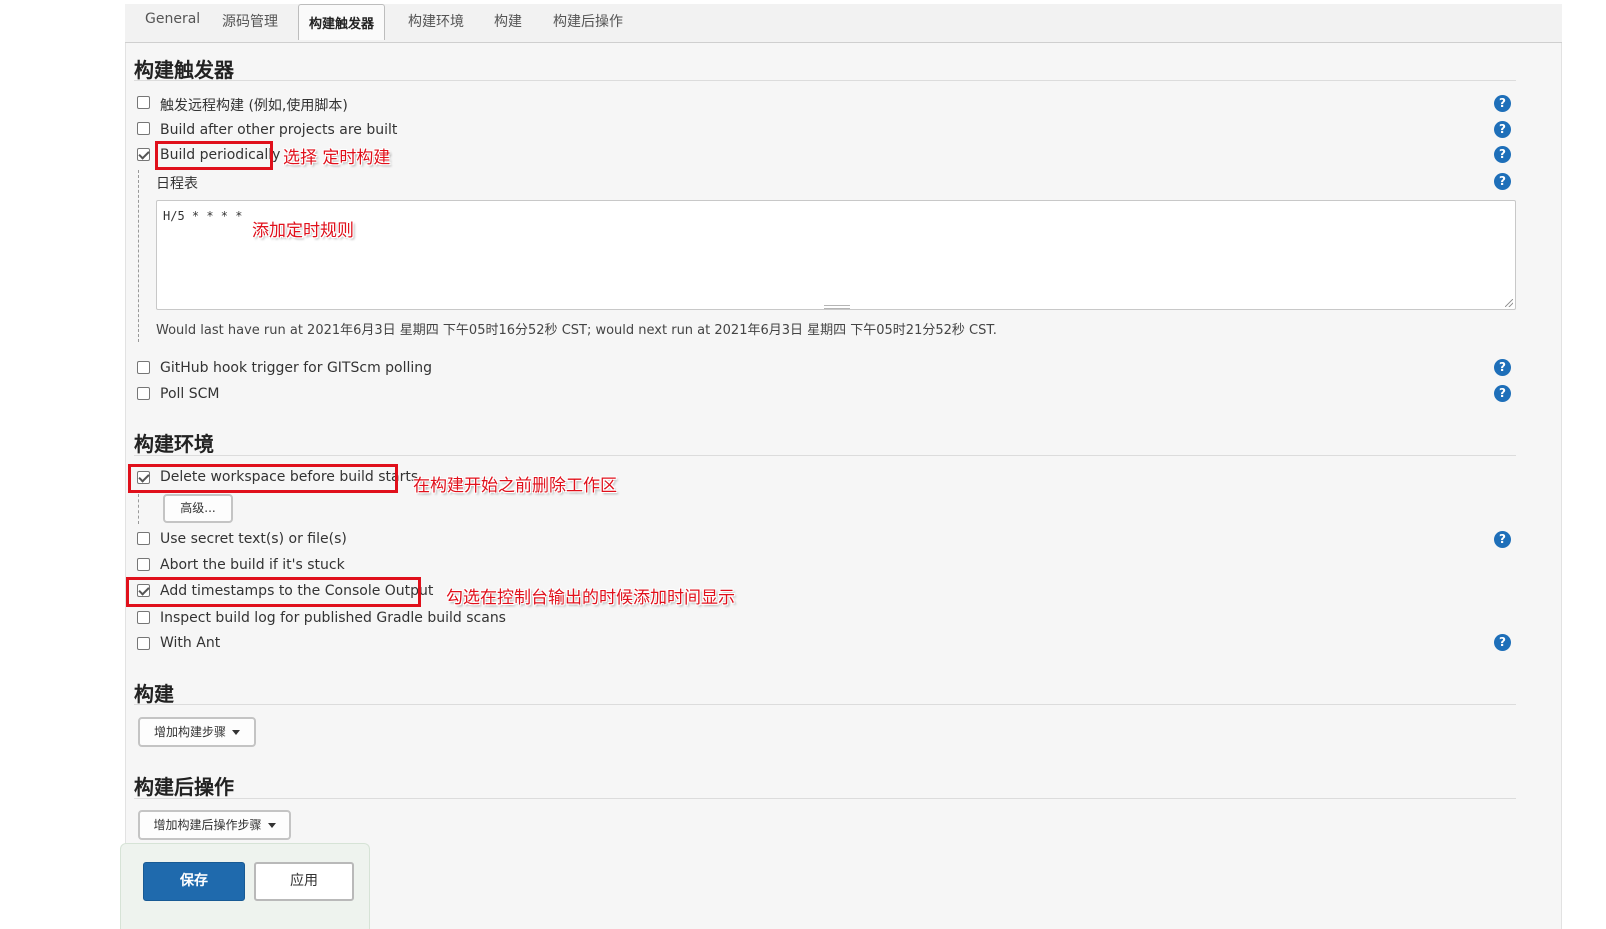 This screenshot has width=1606, height=929. I want to click on add-build-step-button: 增加构建步骤, so click(197, 732).